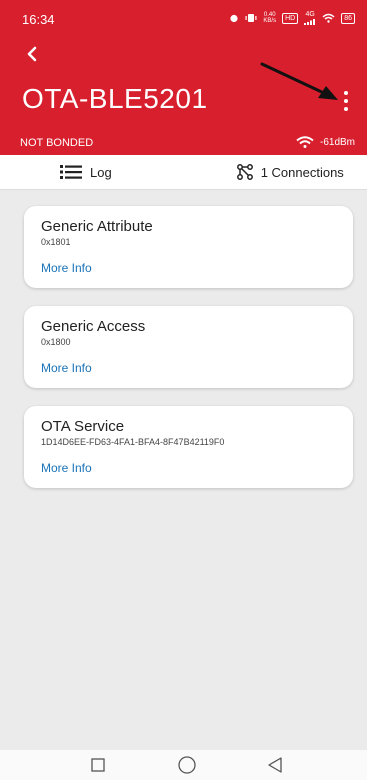  I want to click on system-nav-bar, so click(183, 765).